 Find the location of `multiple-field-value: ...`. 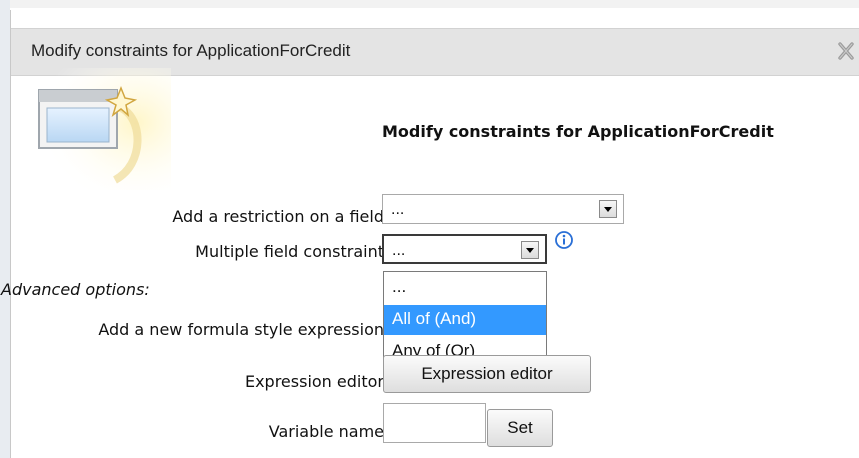

multiple-field-value: ... is located at coordinates (399, 250).